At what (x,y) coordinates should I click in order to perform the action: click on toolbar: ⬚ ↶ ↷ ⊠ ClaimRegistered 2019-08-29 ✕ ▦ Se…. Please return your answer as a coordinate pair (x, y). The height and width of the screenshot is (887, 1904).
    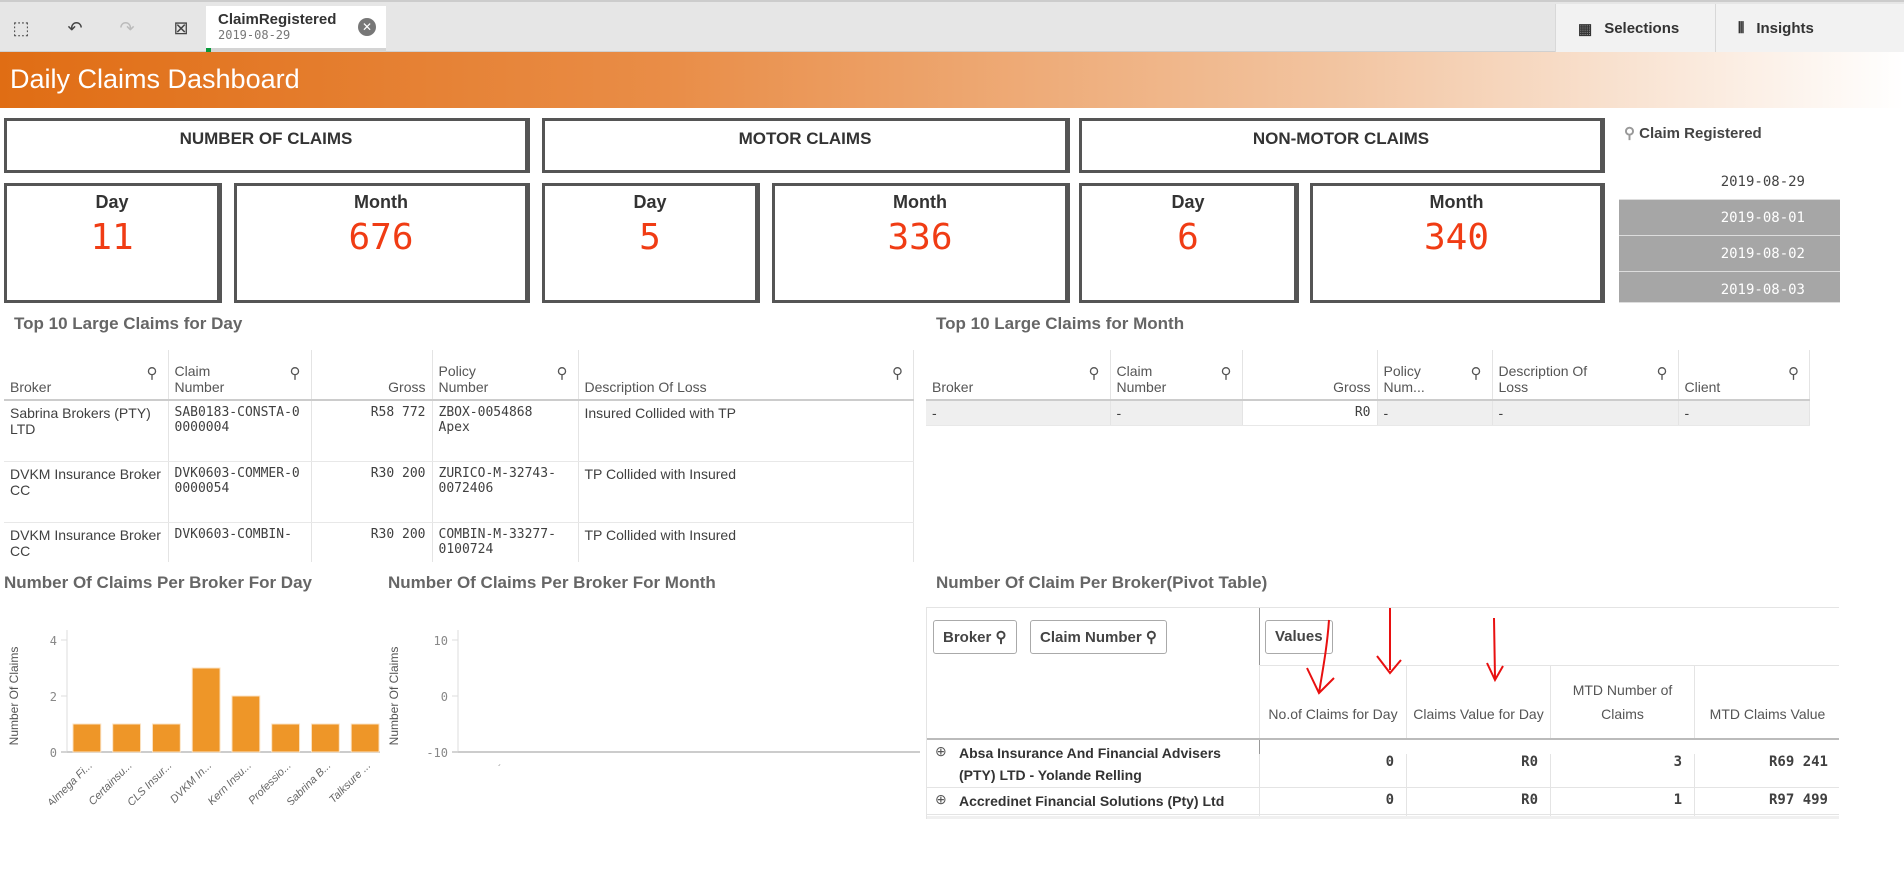
    Looking at the image, I should click on (952, 26).